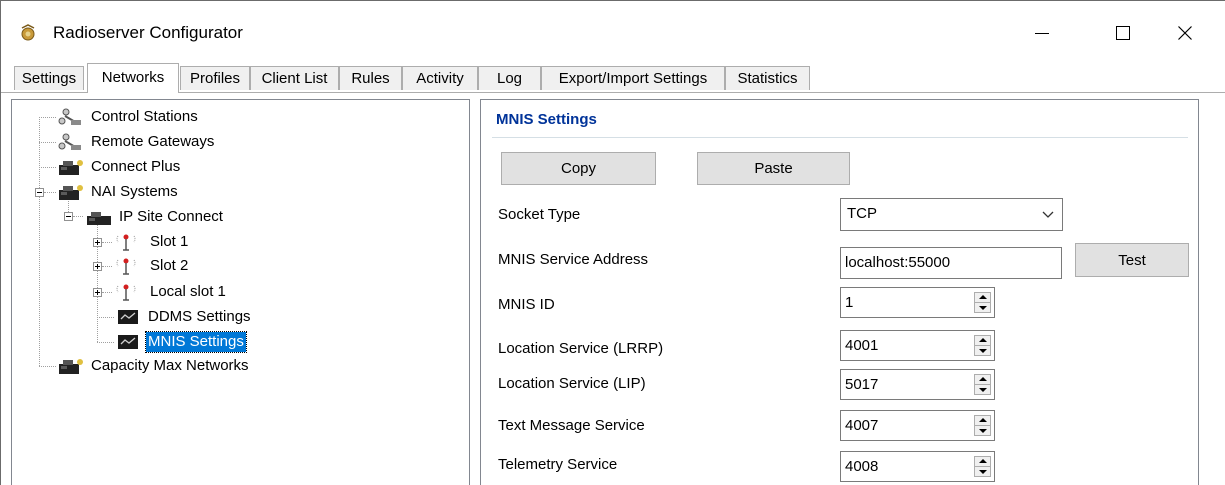 This screenshot has width=1225, height=485. I want to click on mnis-id-label: MNIS ID, so click(526, 304).